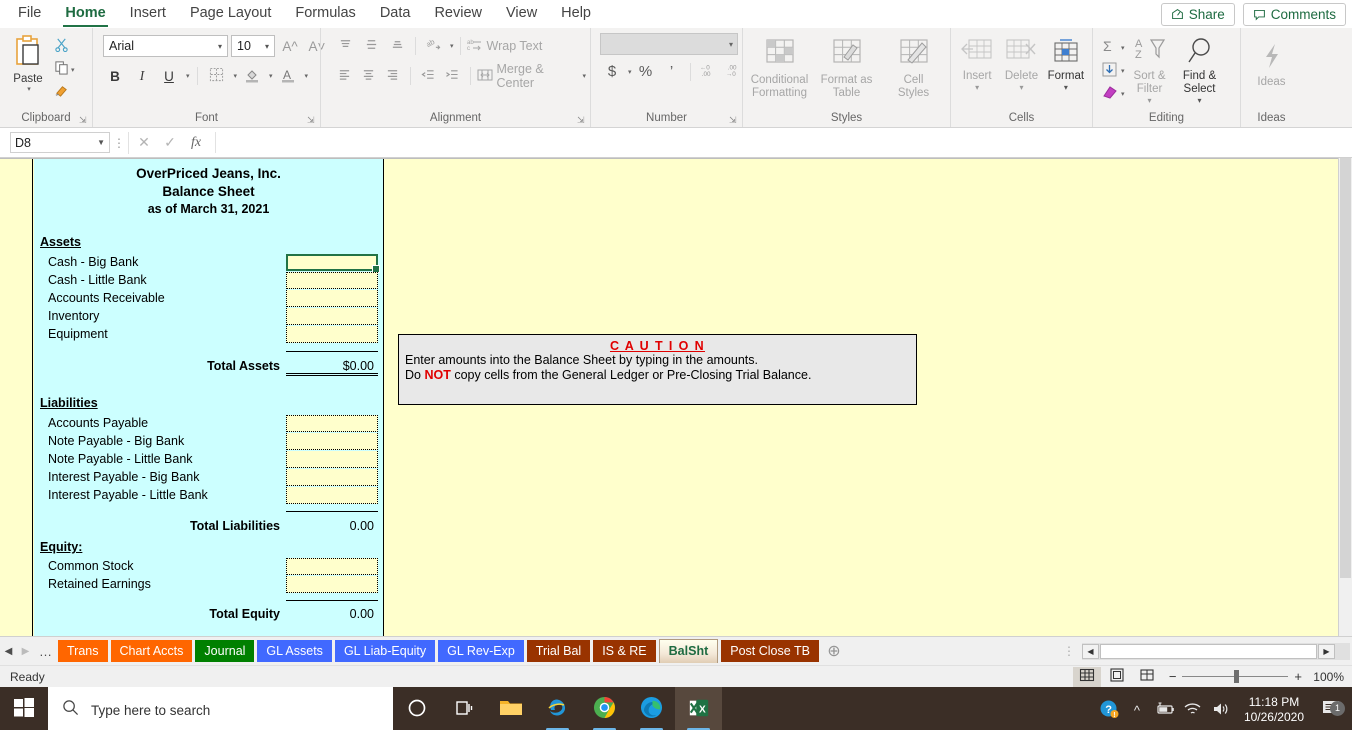  I want to click on borders-chevron-down-icon: ▾, so click(236, 76).